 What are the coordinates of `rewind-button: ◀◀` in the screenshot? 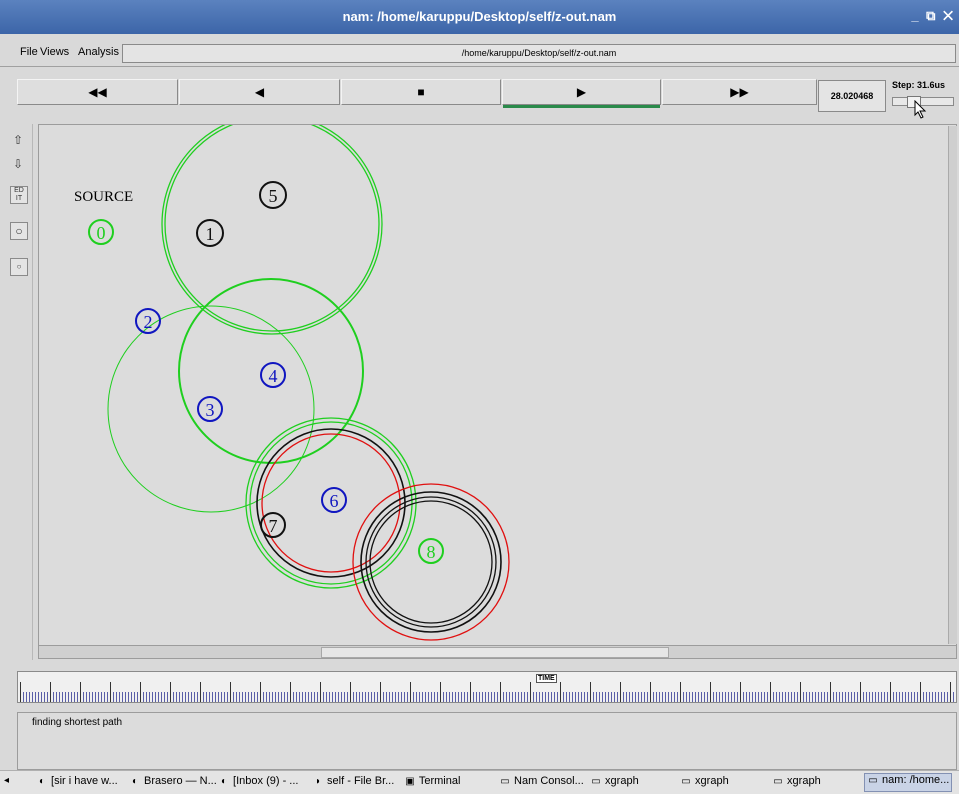 It's located at (97, 92).